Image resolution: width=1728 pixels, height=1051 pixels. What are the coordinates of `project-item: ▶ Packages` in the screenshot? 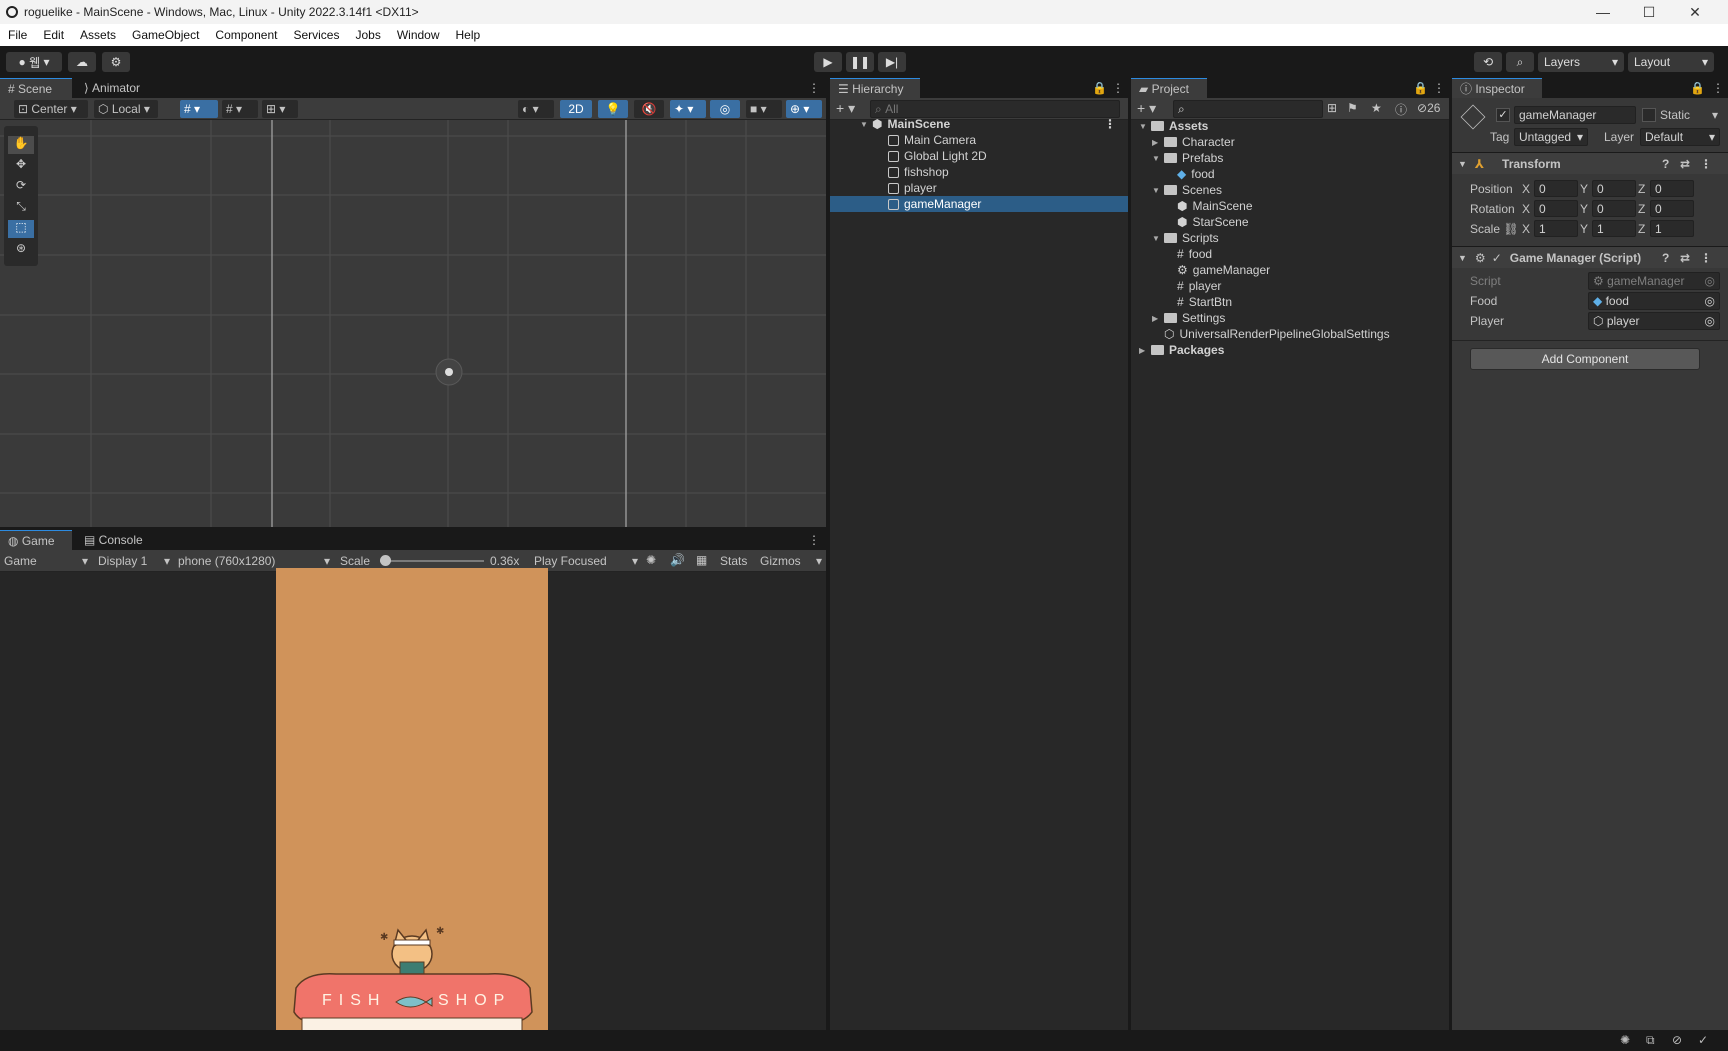 It's located at (1181, 350).